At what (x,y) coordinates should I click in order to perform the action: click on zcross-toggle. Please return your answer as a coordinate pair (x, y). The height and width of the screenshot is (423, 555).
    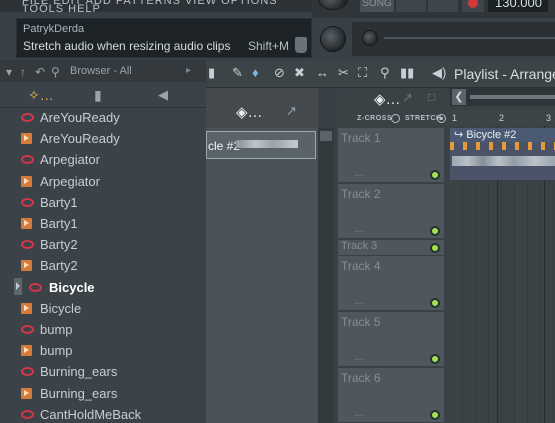
    Looking at the image, I should click on (395, 118).